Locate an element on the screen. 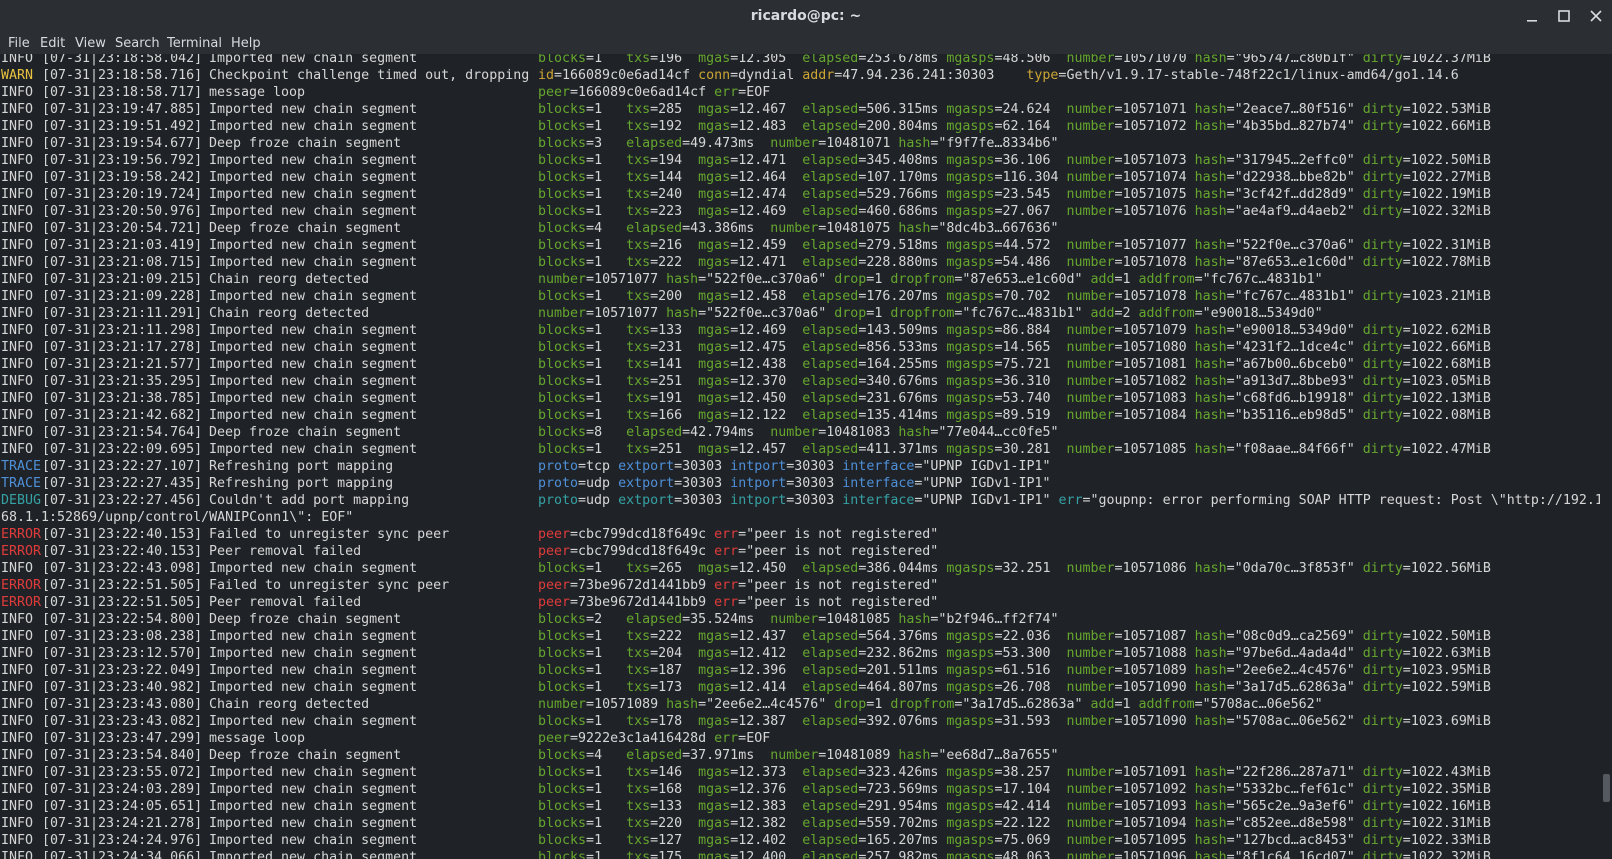  close-icon is located at coordinates (1596, 16).